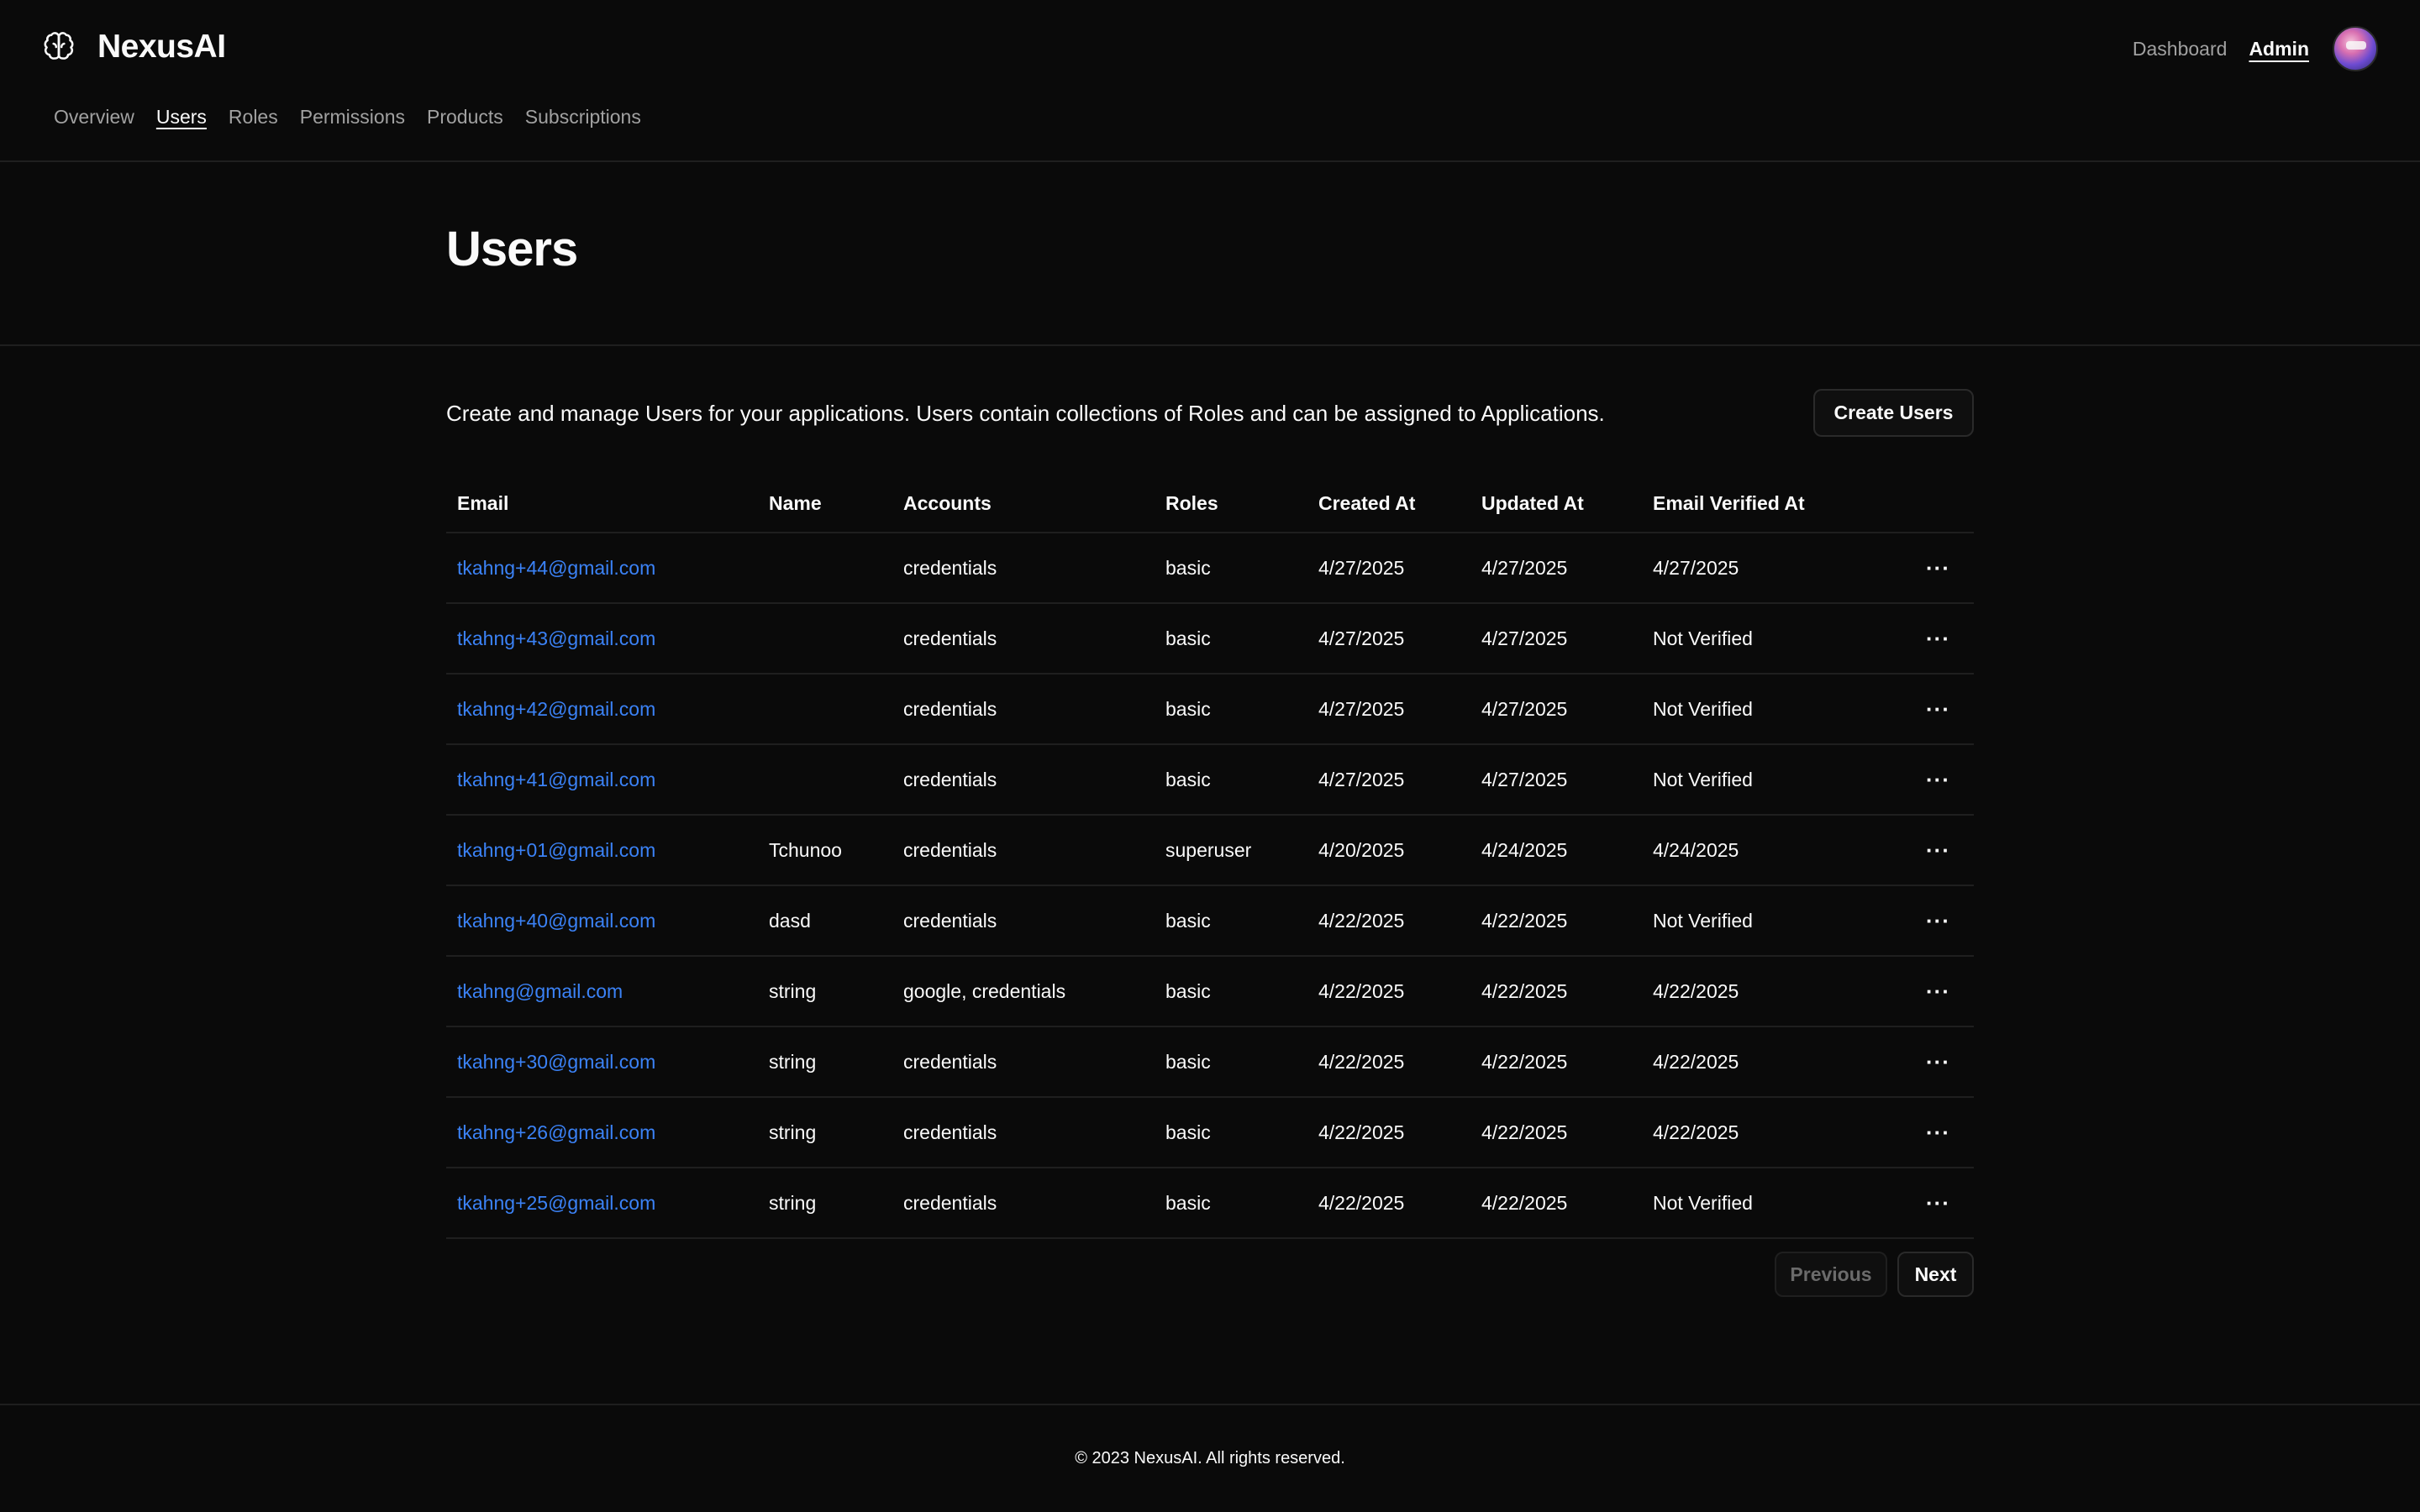 The width and height of the screenshot is (2420, 1512). I want to click on column-header-accounts: Accounts, so click(1023, 504).